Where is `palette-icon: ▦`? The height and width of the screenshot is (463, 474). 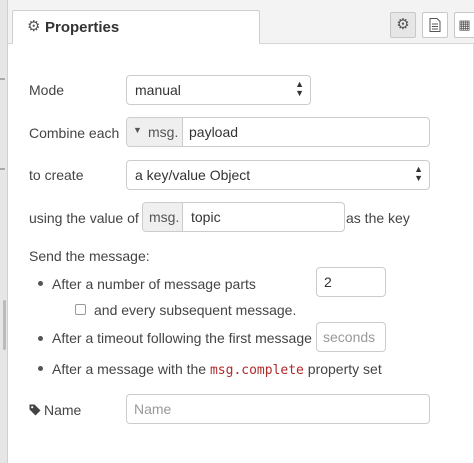 palette-icon: ▦ is located at coordinates (464, 24).